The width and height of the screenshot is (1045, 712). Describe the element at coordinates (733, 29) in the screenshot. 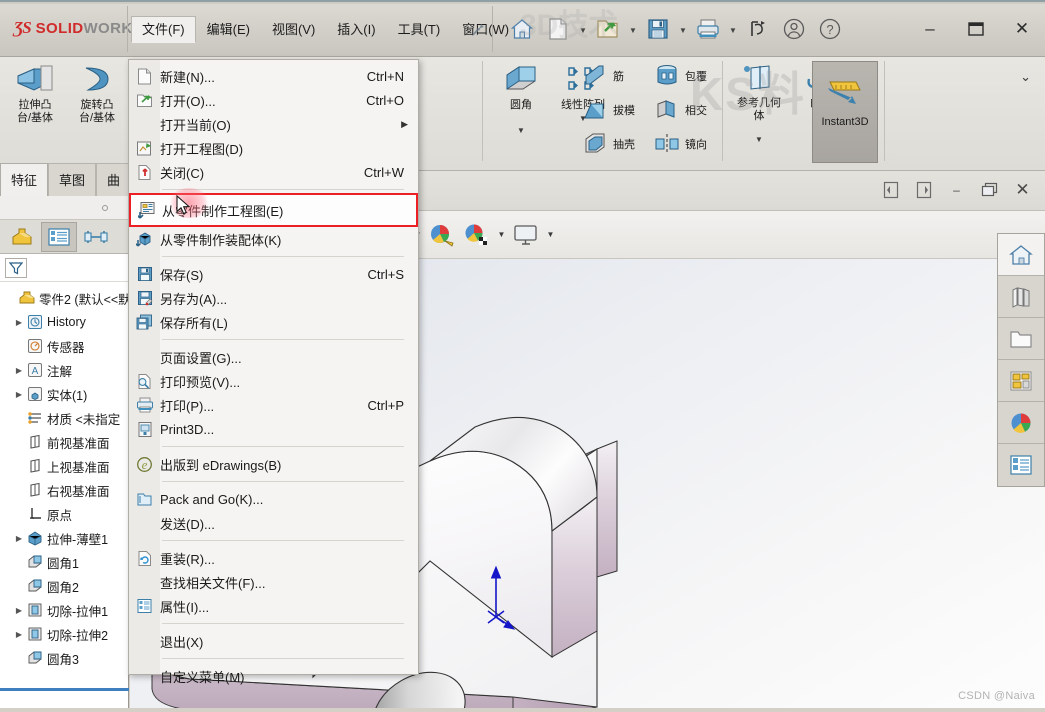

I see `print-caret: ▼` at that location.